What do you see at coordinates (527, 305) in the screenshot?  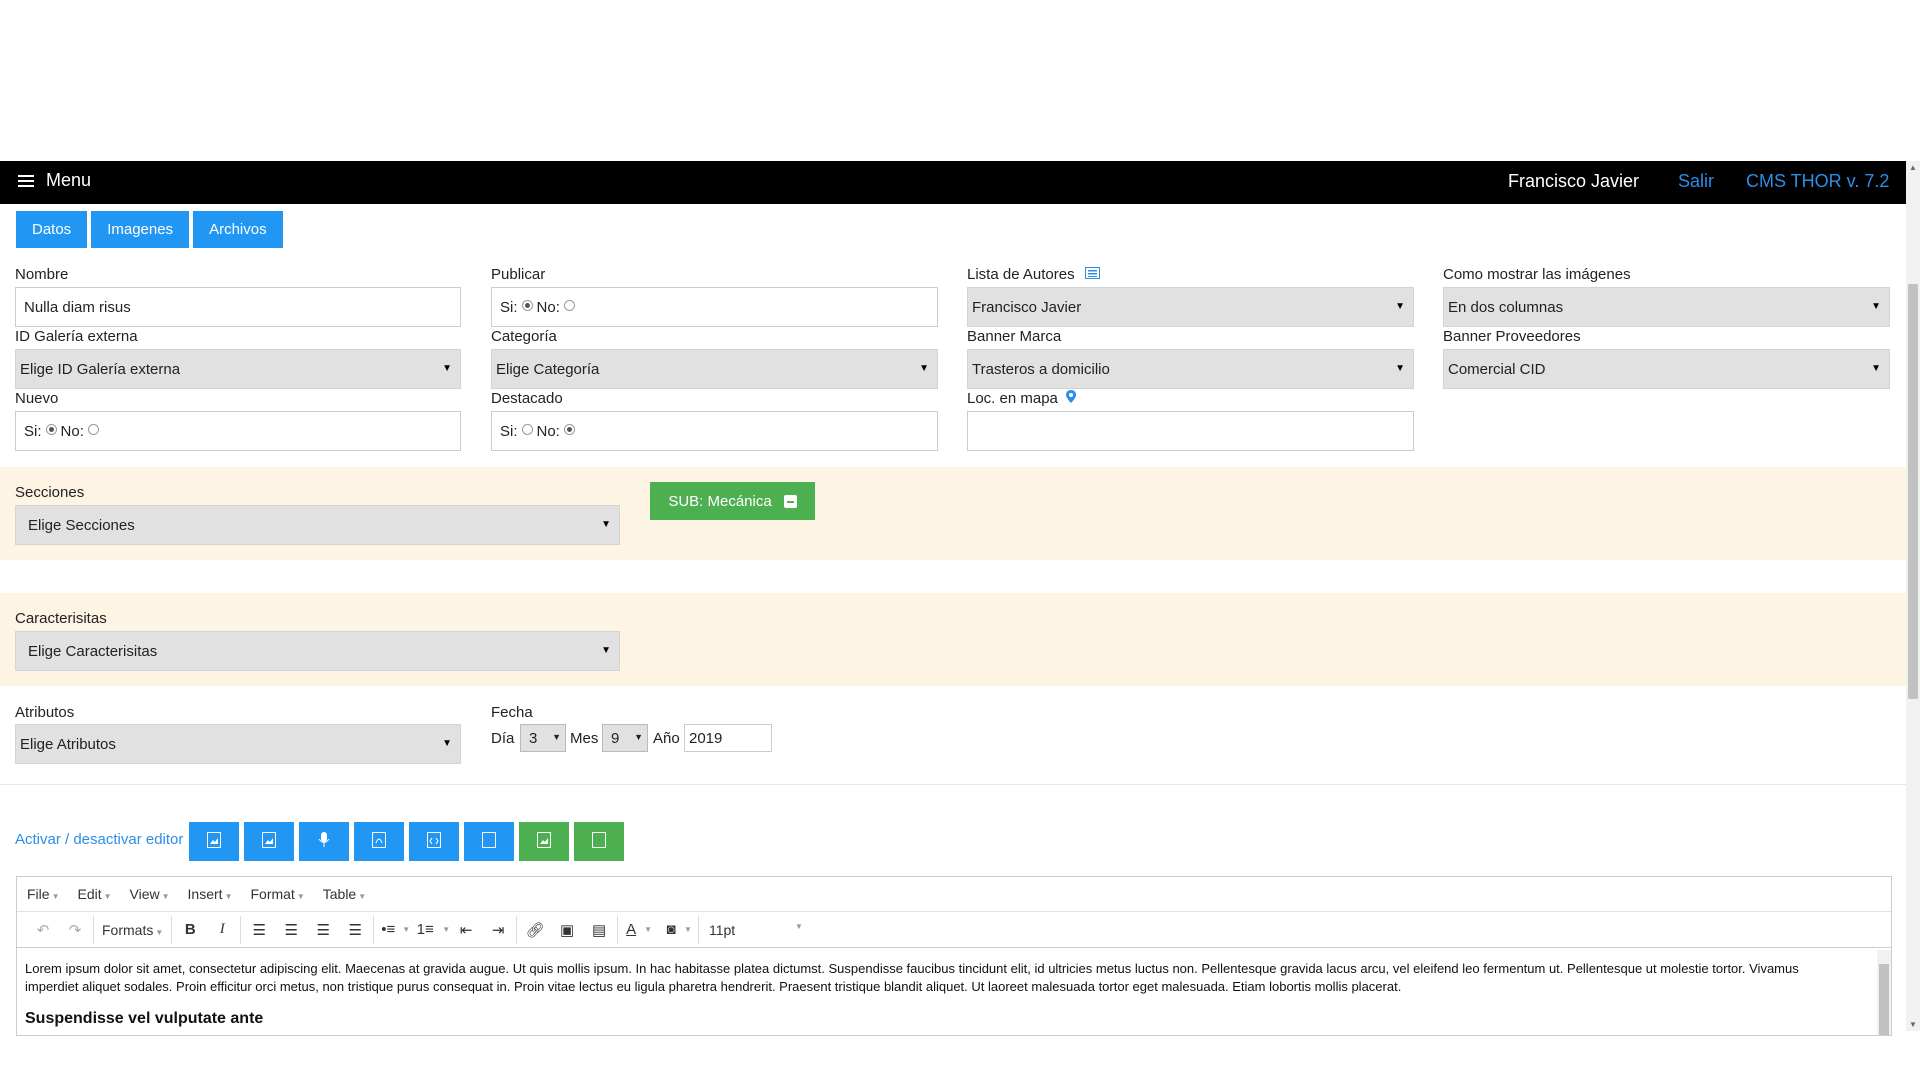 I see `publicar-si-radio` at bounding box center [527, 305].